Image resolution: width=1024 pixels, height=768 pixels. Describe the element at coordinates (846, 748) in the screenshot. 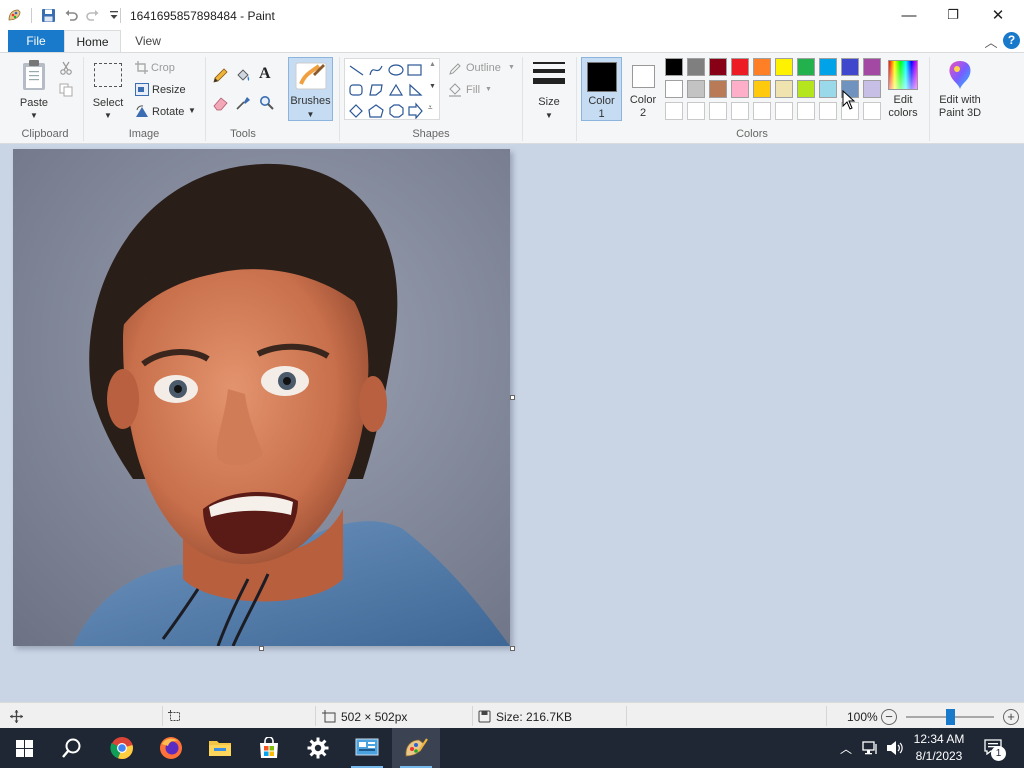

I see `show-hidden-icons-button: ︿` at that location.